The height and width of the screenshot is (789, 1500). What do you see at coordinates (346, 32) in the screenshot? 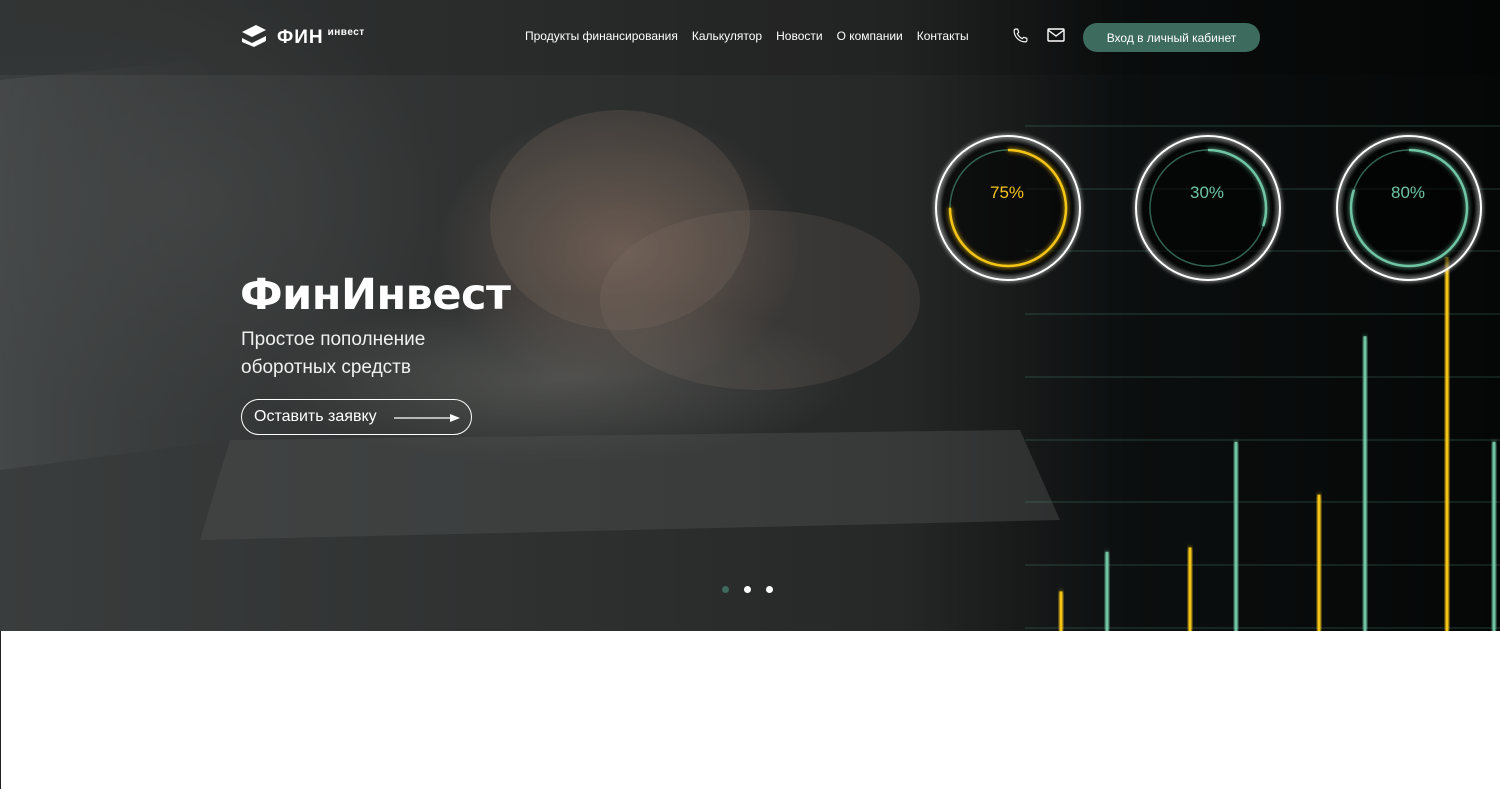
I see `logo-subtext: инвест` at bounding box center [346, 32].